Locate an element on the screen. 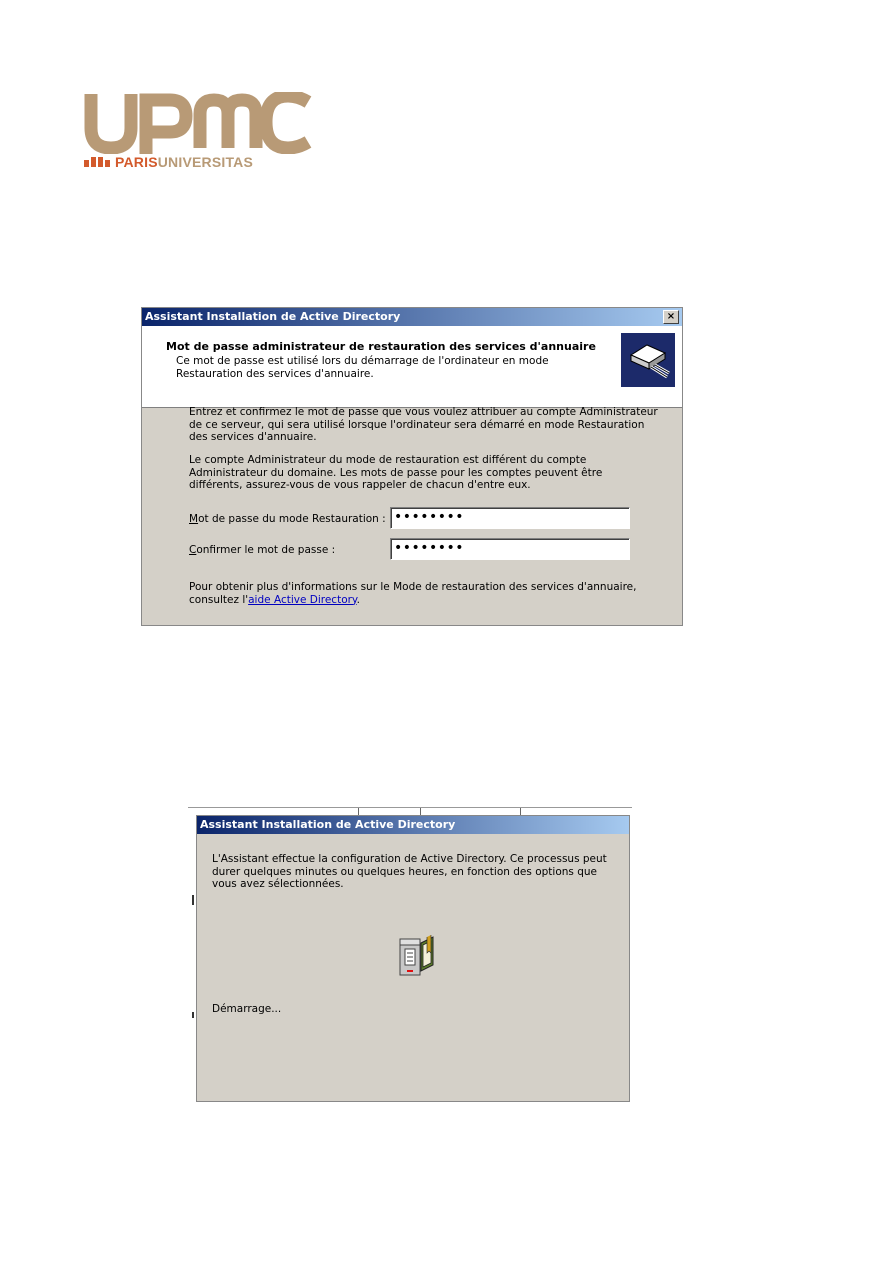 Image resolution: width=893 pixels, height=1263 pixels. restore-password-label: Mot de passe du mode Restauration : is located at coordinates (287, 519).